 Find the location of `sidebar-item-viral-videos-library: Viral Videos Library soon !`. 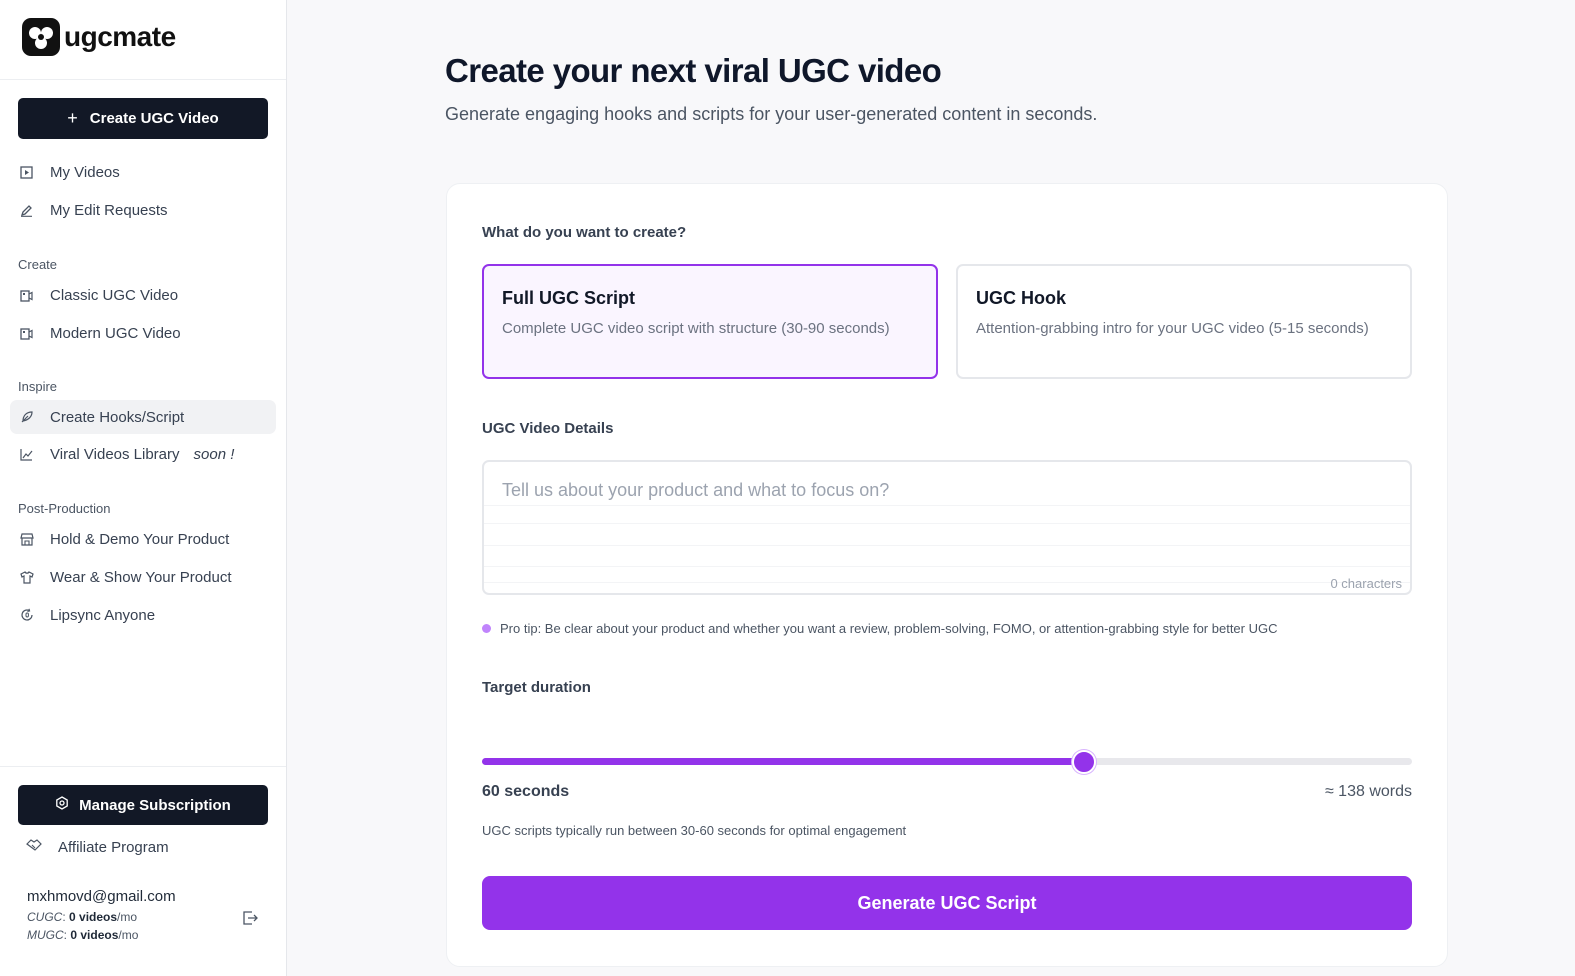

sidebar-item-viral-videos-library: Viral Videos Library soon ! is located at coordinates (143, 454).